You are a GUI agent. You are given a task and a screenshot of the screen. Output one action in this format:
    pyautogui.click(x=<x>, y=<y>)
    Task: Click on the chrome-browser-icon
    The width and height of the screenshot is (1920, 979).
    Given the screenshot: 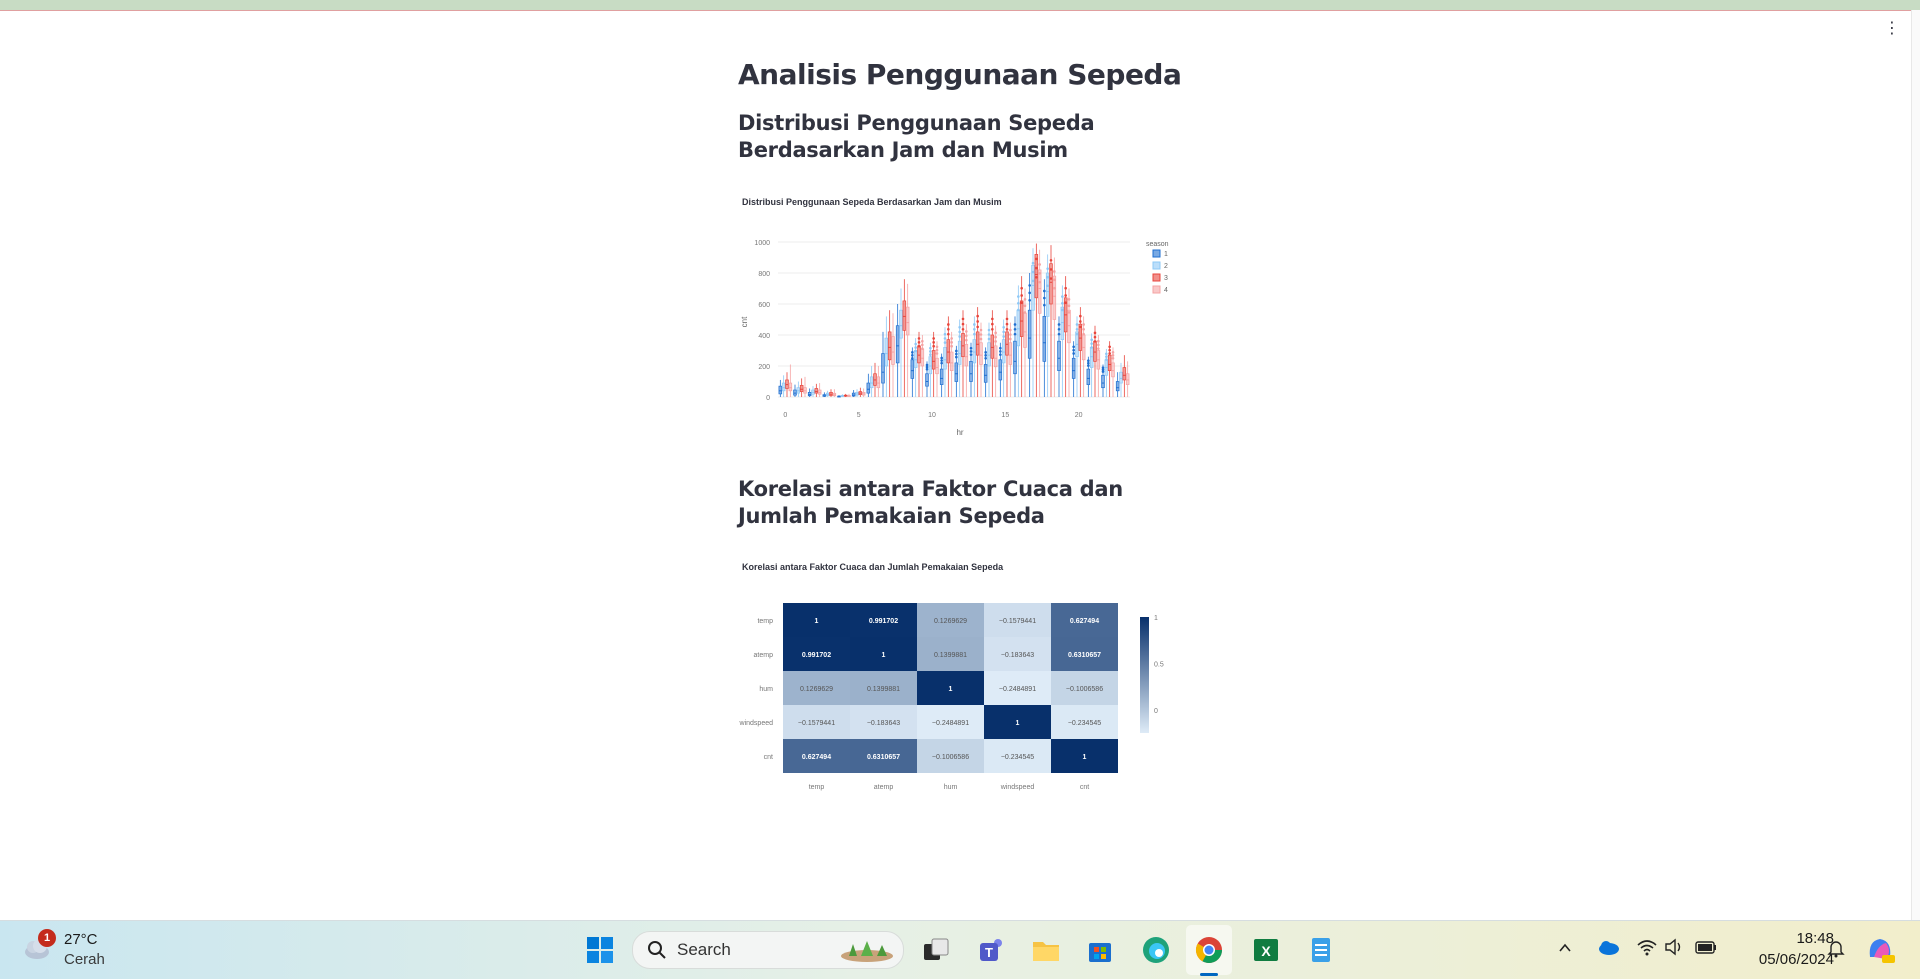 What is the action you would take?
    pyautogui.click(x=1209, y=950)
    